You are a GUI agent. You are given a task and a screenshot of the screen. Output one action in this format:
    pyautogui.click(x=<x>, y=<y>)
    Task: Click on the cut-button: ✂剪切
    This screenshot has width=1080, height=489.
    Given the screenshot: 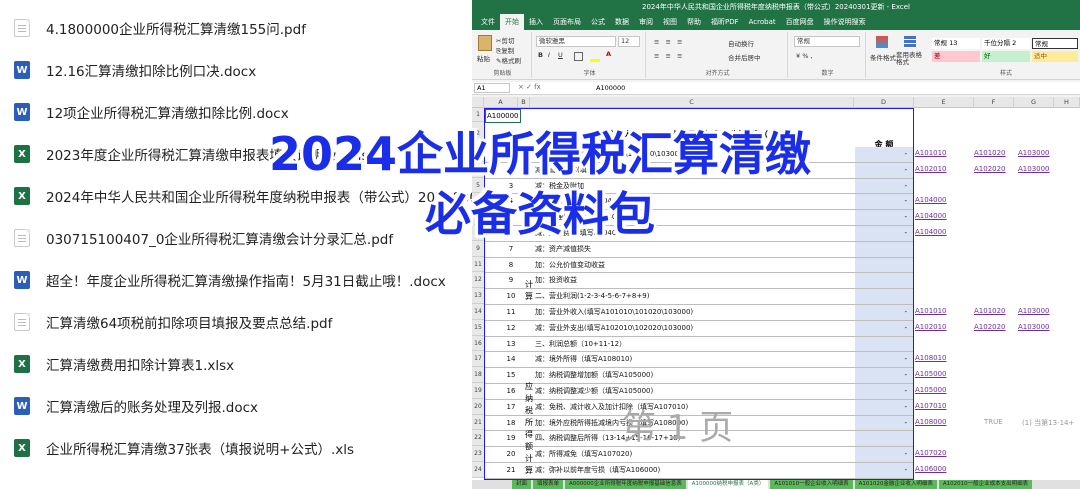 What is the action you would take?
    pyautogui.click(x=505, y=40)
    